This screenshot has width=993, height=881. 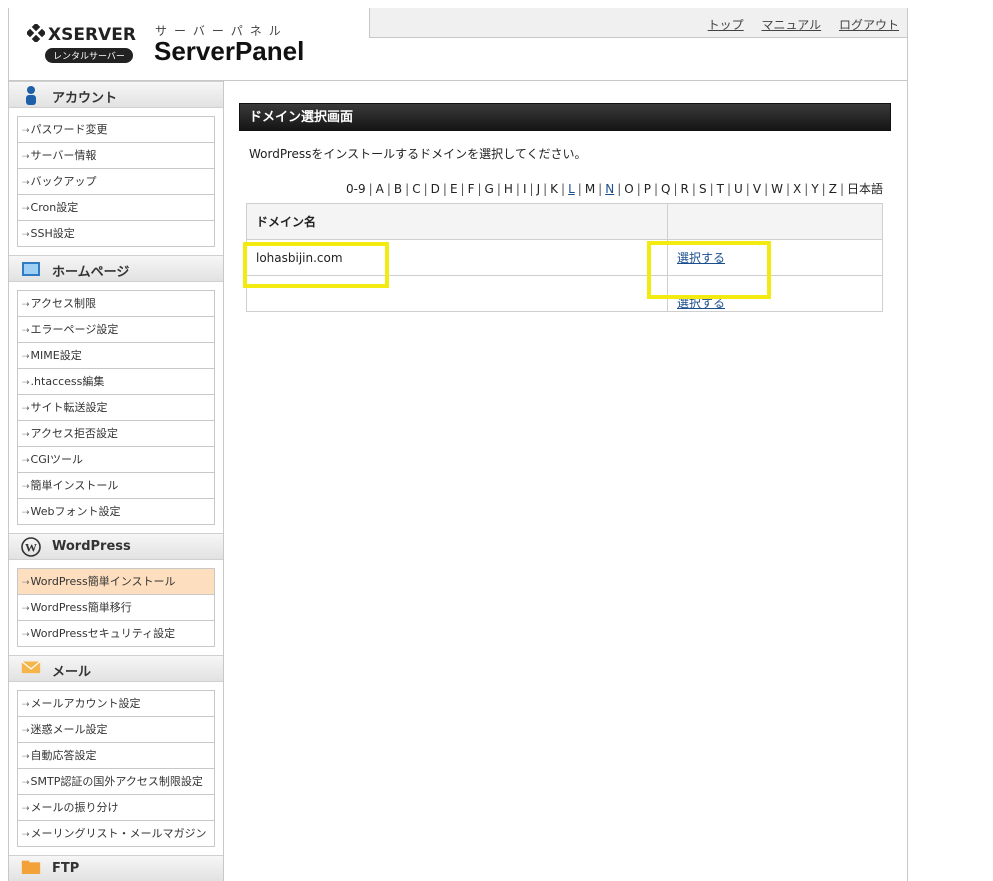 I want to click on sidebar-item: ⇢SSH設定, so click(x=116, y=234).